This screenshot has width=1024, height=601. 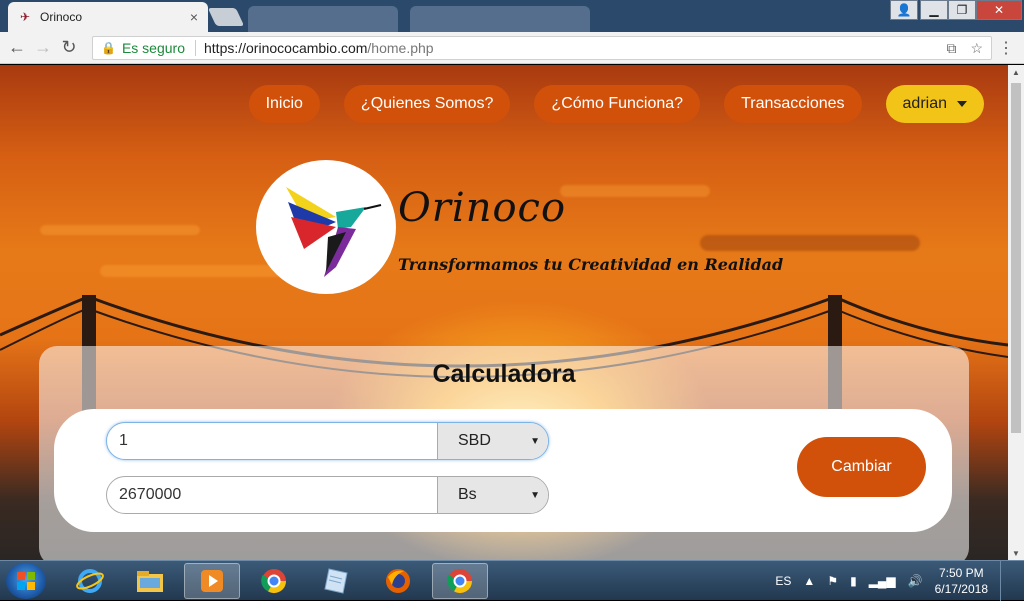 What do you see at coordinates (1006, 48) in the screenshot?
I see `chrome-menu-icon: ⋮` at bounding box center [1006, 48].